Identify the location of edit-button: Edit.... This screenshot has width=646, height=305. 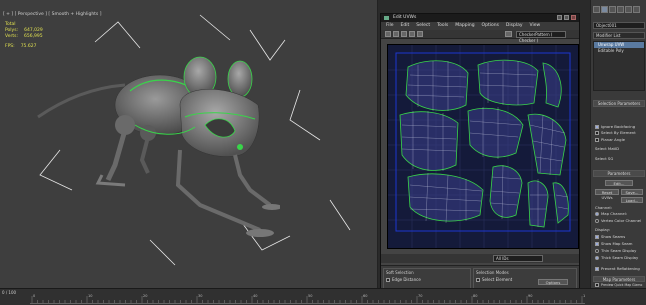
(619, 183).